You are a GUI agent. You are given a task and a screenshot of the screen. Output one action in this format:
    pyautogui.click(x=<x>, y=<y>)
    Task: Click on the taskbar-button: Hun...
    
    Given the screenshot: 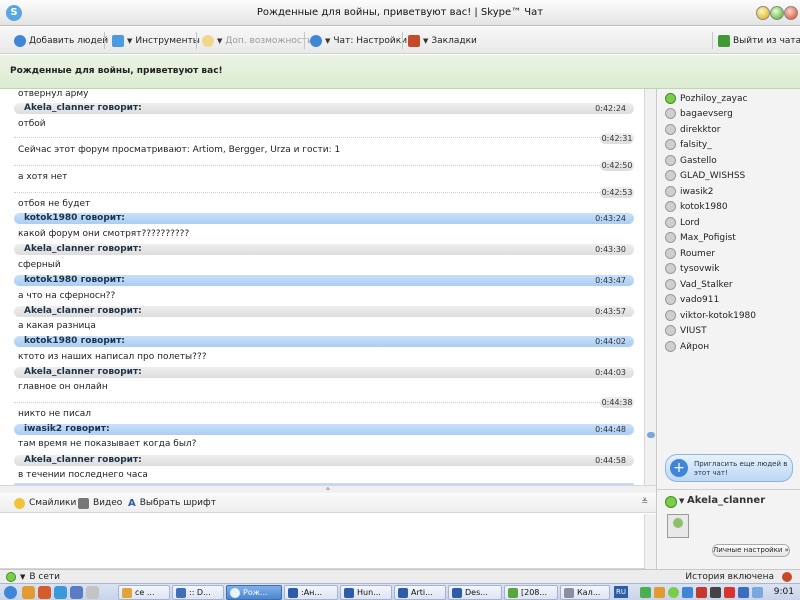 What is the action you would take?
    pyautogui.click(x=366, y=592)
    